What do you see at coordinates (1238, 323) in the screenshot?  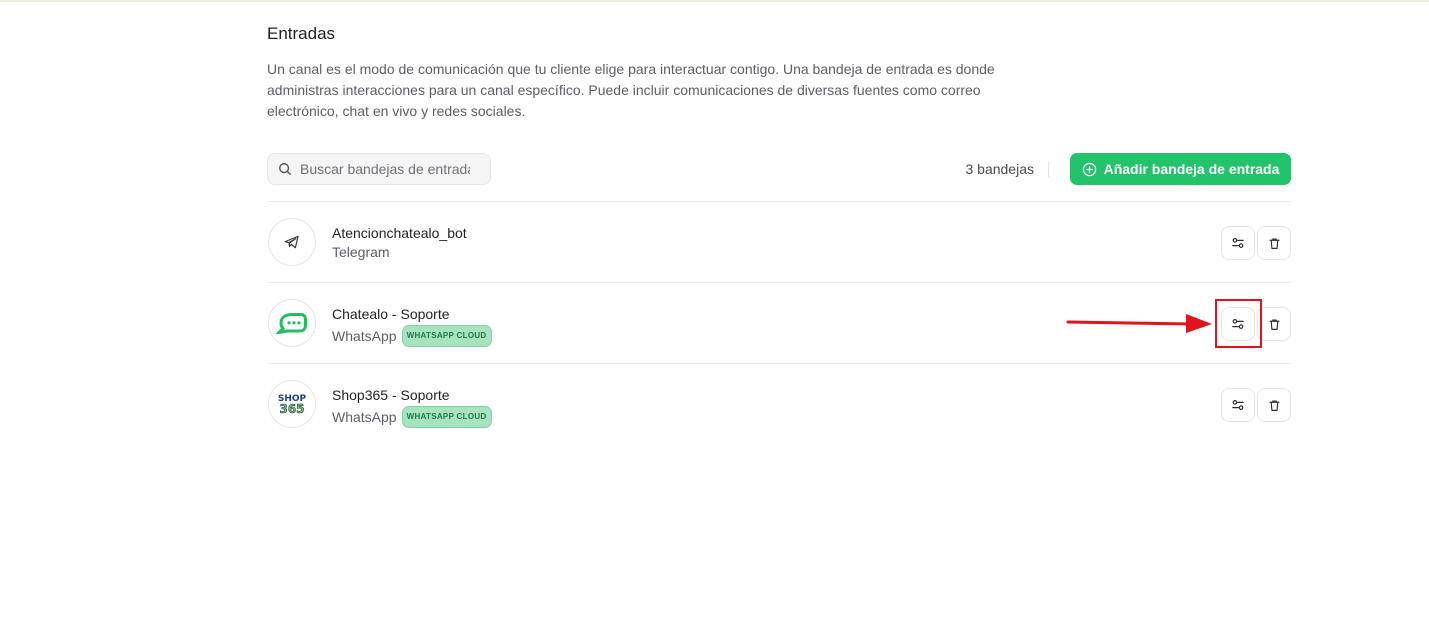 I see `annotation-highlight-box` at bounding box center [1238, 323].